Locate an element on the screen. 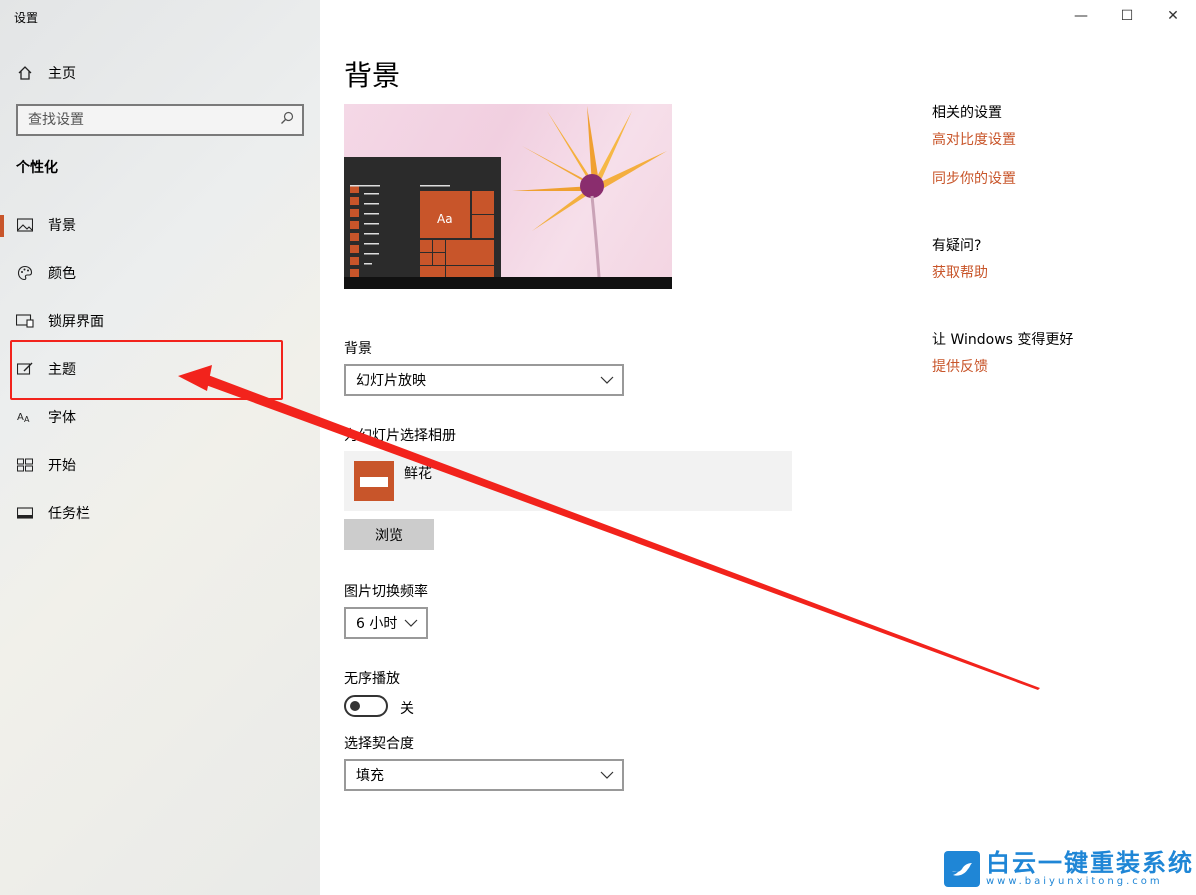 The image size is (1196, 895). picture-icon is located at coordinates (25, 225).